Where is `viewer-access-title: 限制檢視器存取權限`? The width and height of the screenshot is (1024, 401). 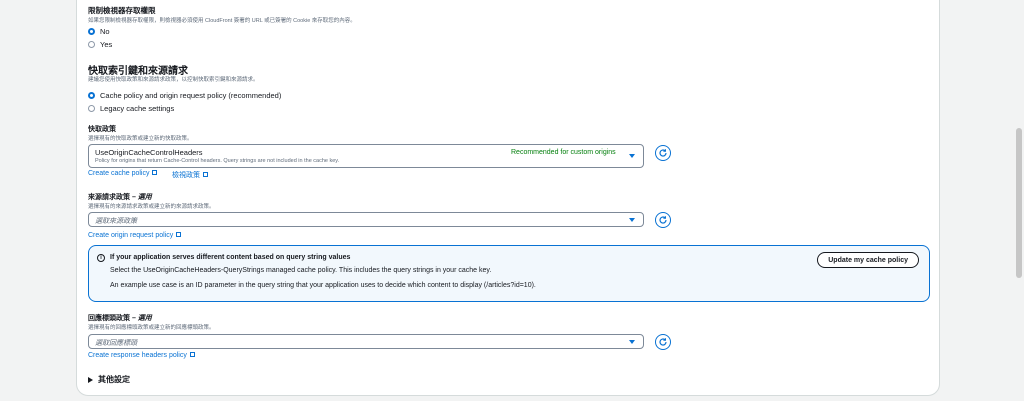 viewer-access-title: 限制檢視器存取權限 is located at coordinates (122, 10).